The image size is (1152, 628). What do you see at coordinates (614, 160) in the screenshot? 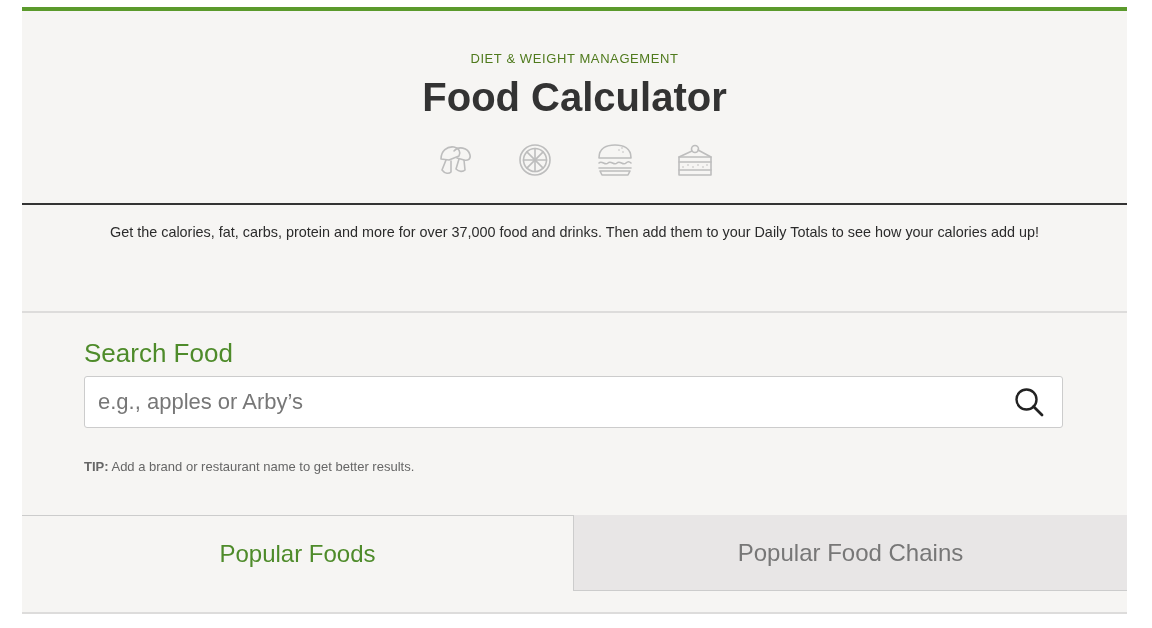
I see `burger-icon` at bounding box center [614, 160].